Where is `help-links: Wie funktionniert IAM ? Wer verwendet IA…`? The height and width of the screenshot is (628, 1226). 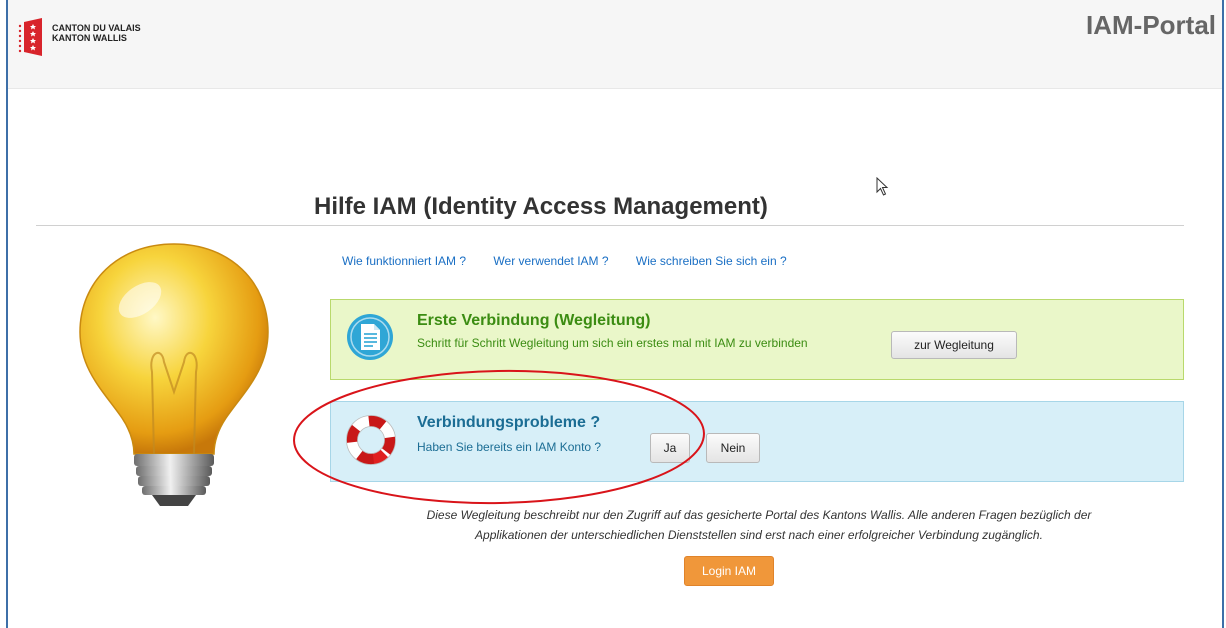 help-links: Wie funktionniert IAM ? Wer verwendet IA… is located at coordinates (576, 261).